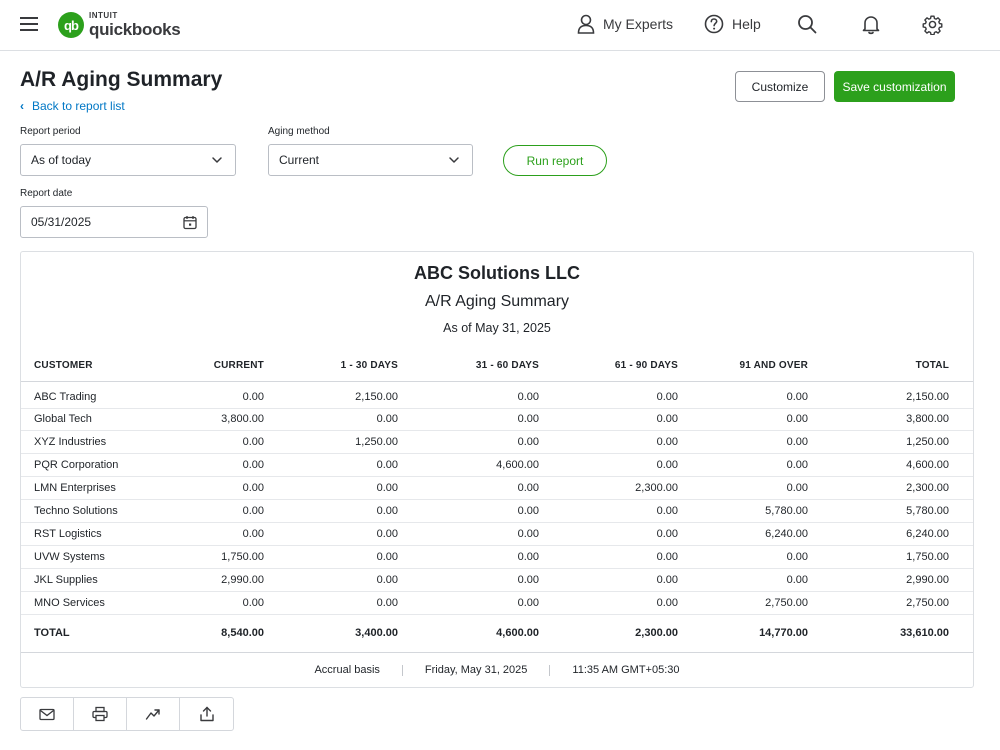 The image size is (1000, 750). Describe the element at coordinates (190, 222) in the screenshot. I see `calendar-icon` at that location.